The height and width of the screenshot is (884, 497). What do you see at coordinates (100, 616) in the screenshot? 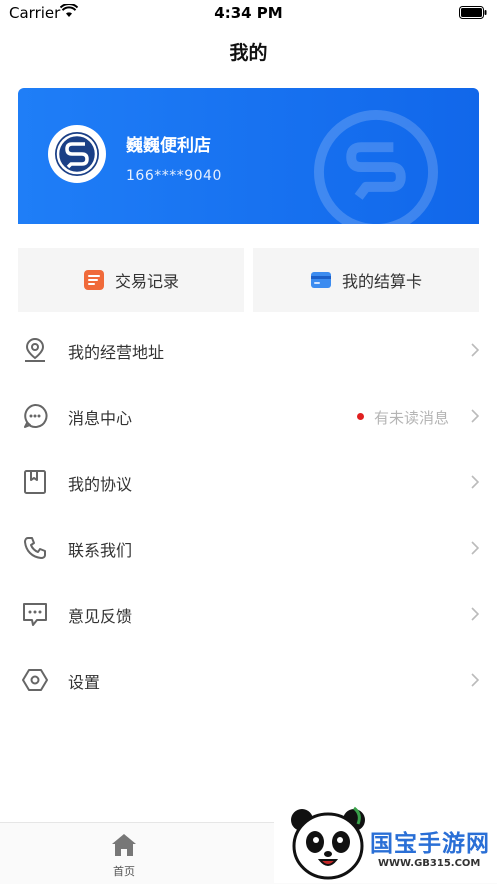
I see `menu-label: 意见反馈` at bounding box center [100, 616].